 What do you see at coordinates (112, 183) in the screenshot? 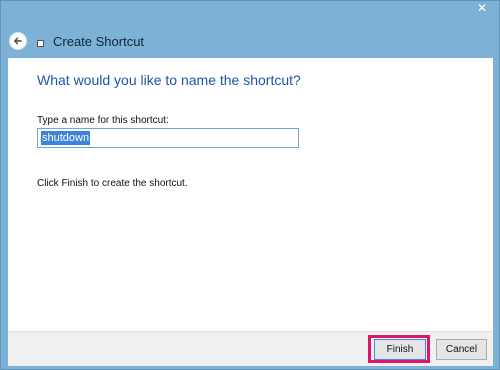
I see `finish-hint: Click Finish to create the shortcut.` at bounding box center [112, 183].